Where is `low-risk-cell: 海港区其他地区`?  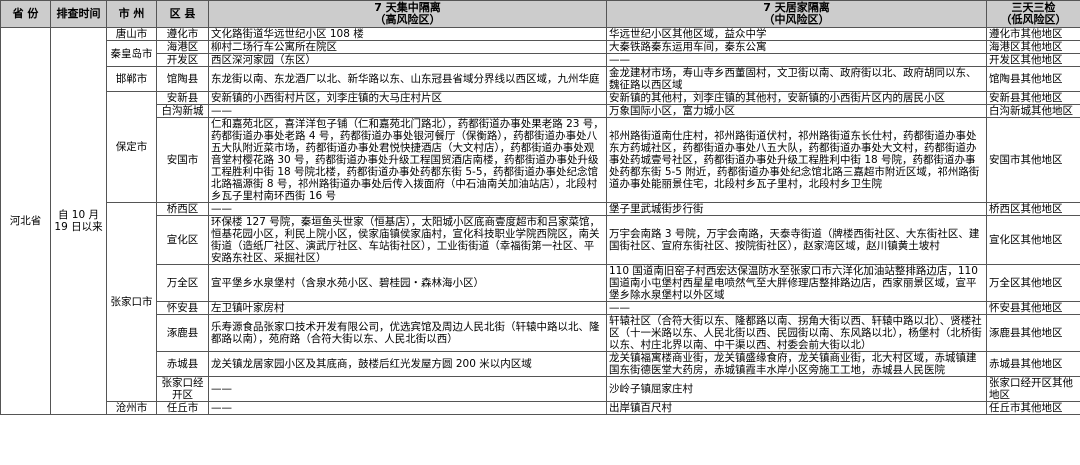 low-risk-cell: 海港区其他地区 is located at coordinates (1033, 47).